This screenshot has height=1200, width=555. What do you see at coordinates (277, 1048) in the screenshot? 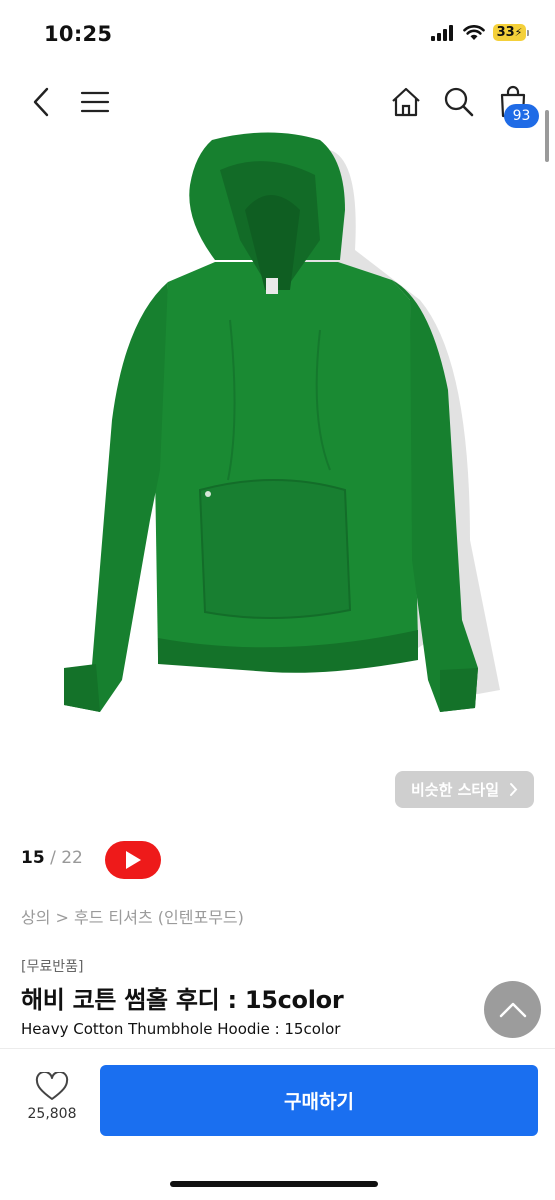
I see `bottom-bar-divider` at bounding box center [277, 1048].